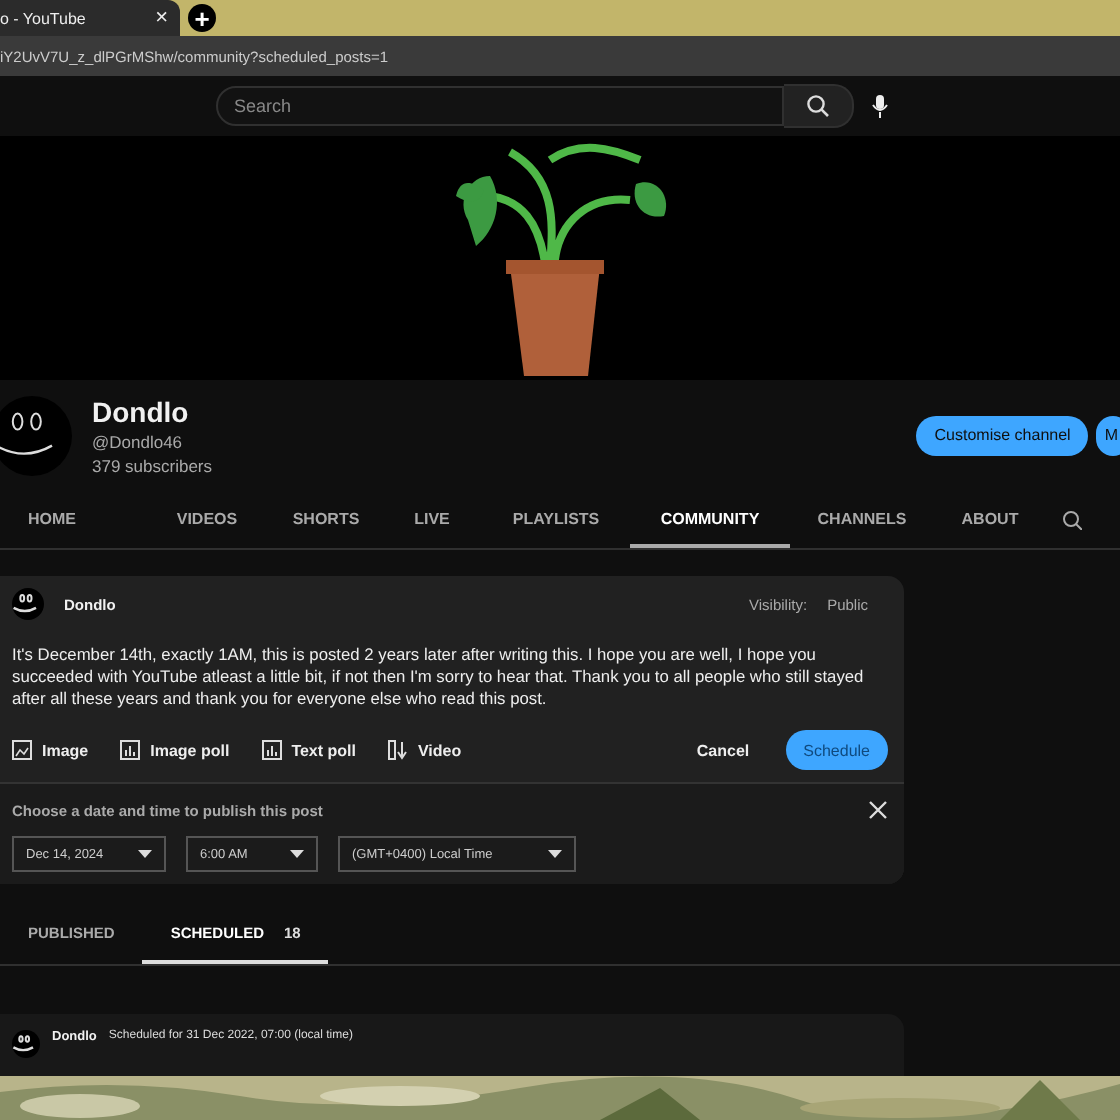  What do you see at coordinates (836, 750) in the screenshot?
I see `schedule-button: Schedule` at bounding box center [836, 750].